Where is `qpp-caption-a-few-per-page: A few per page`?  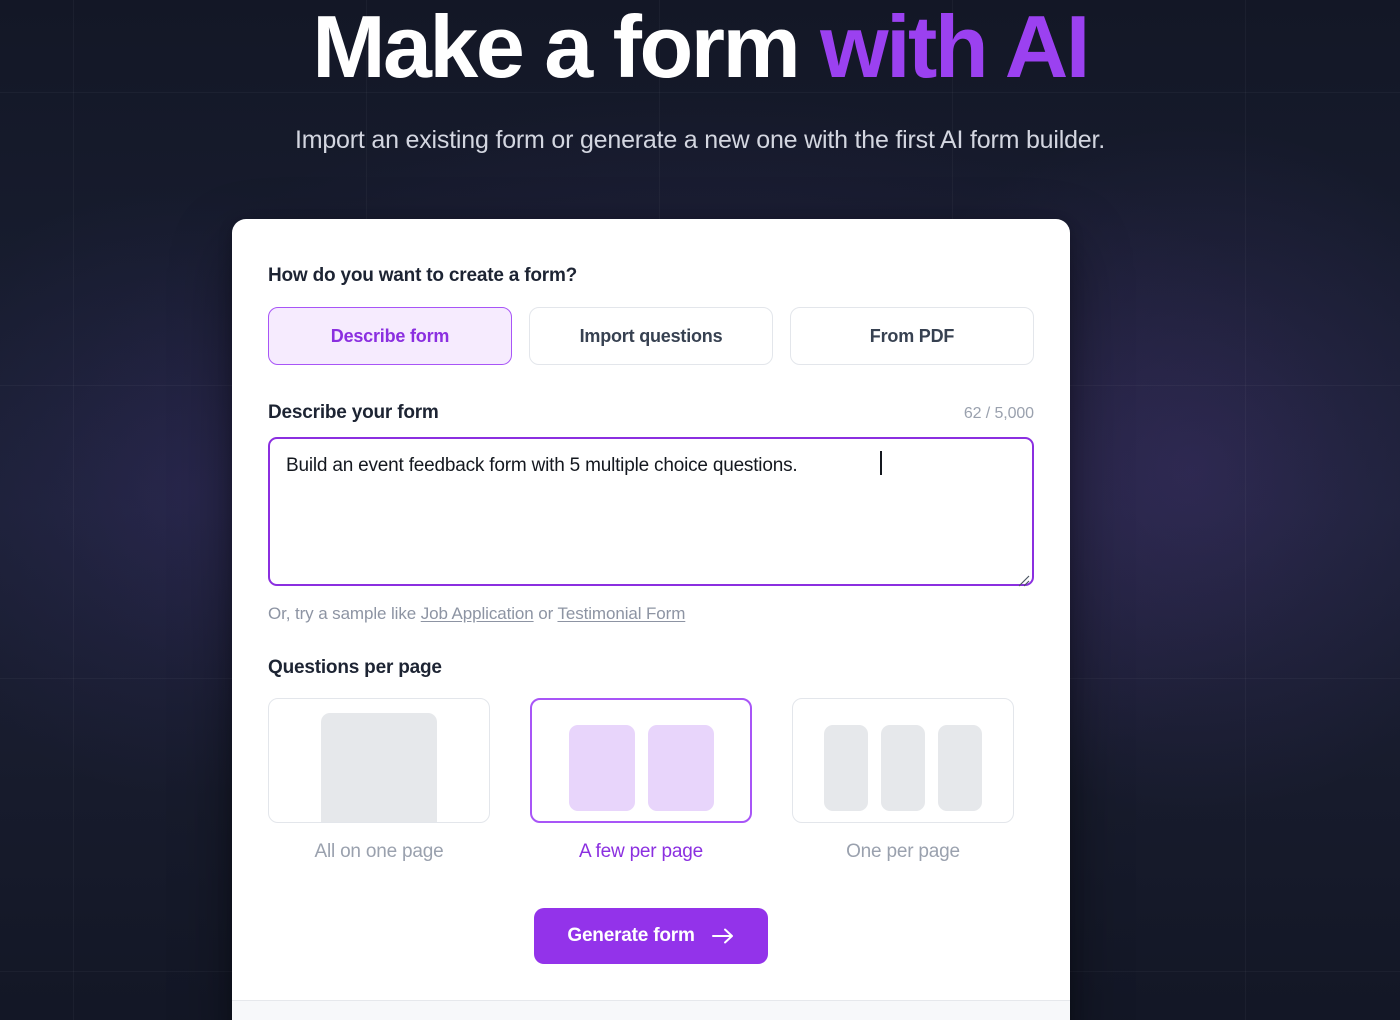 qpp-caption-a-few-per-page: A few per page is located at coordinates (641, 851).